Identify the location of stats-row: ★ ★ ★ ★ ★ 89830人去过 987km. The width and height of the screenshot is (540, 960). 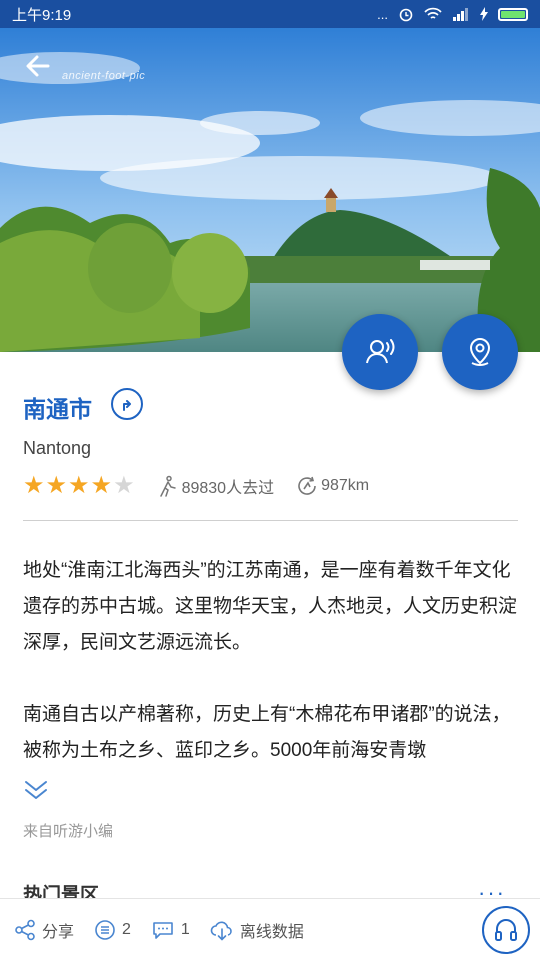
(196, 486).